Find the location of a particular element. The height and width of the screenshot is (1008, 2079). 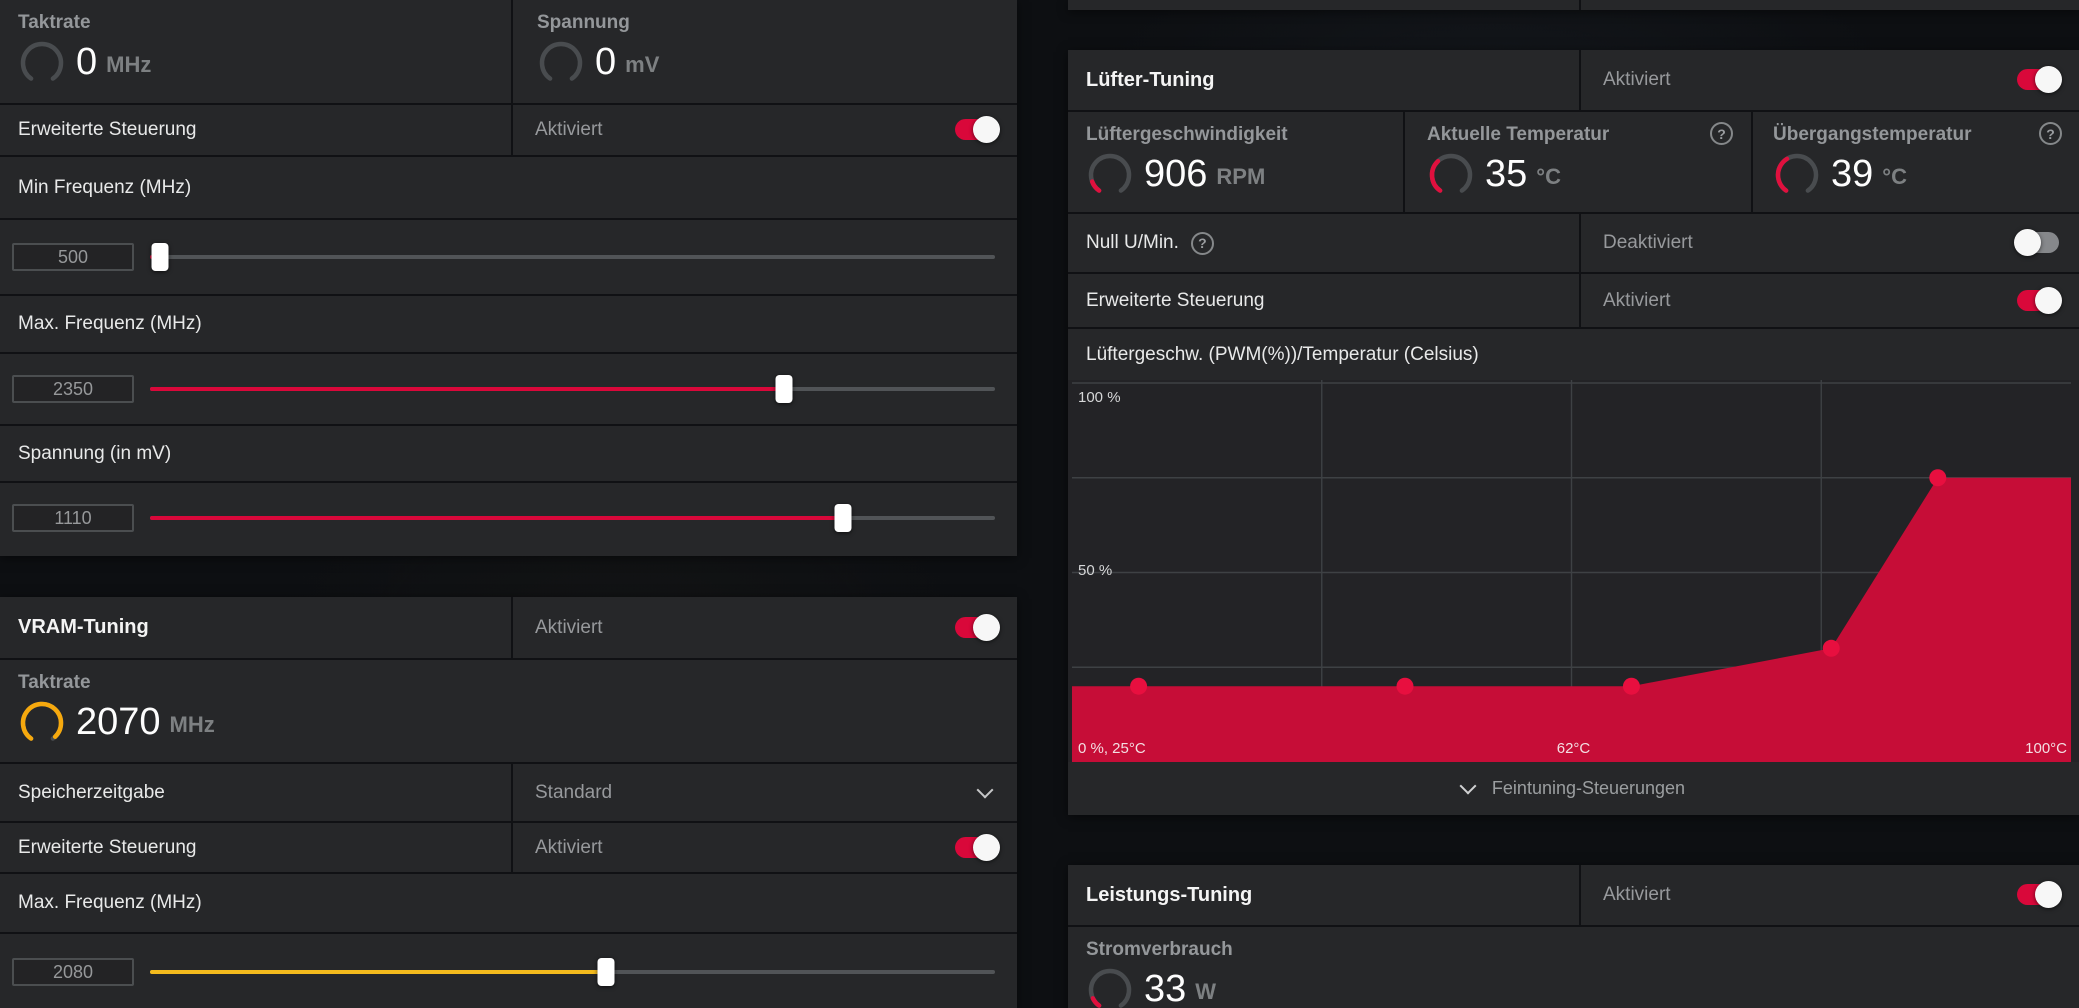

vram-max-freq-label-row: Max. Frequenz (MHz) is located at coordinates (508, 903).